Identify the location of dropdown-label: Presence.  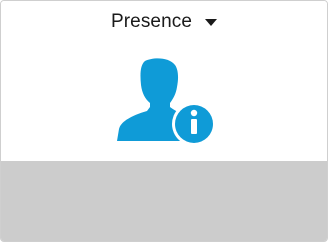
(151, 21).